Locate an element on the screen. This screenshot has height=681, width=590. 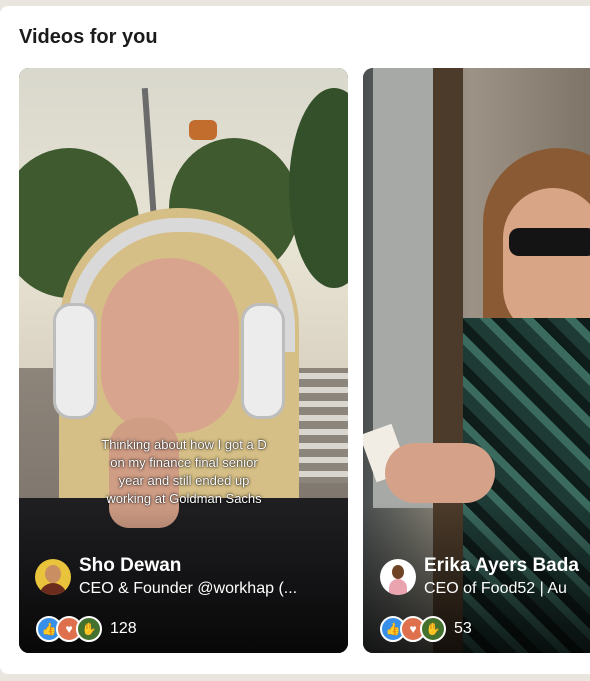
reactions: 👍 ♥ ✋ 128 is located at coordinates (86, 629).